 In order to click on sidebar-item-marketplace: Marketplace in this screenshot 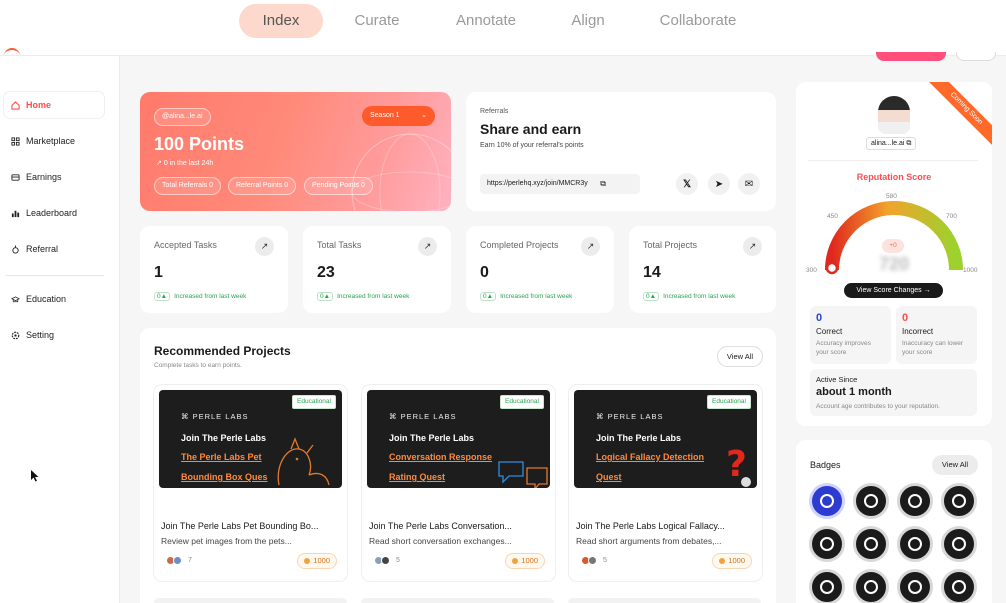, I will do `click(54, 141)`.